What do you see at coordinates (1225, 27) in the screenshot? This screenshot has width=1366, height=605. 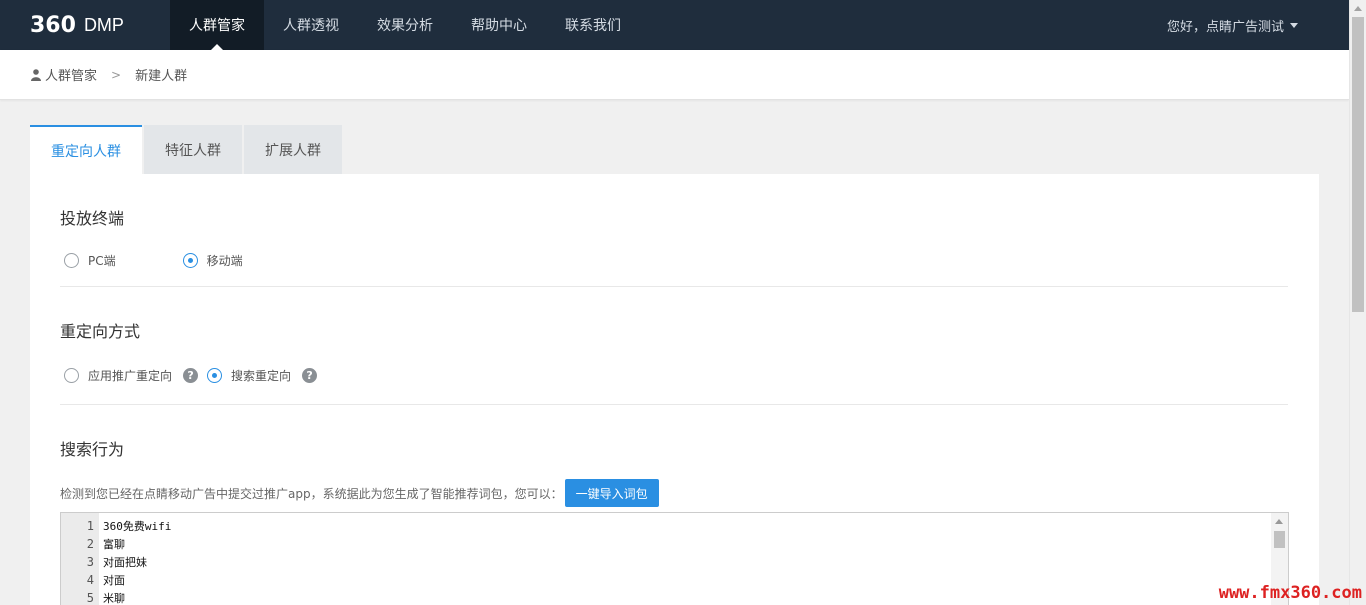 I see `user-greeting: 您好，点睛广告测试` at bounding box center [1225, 27].